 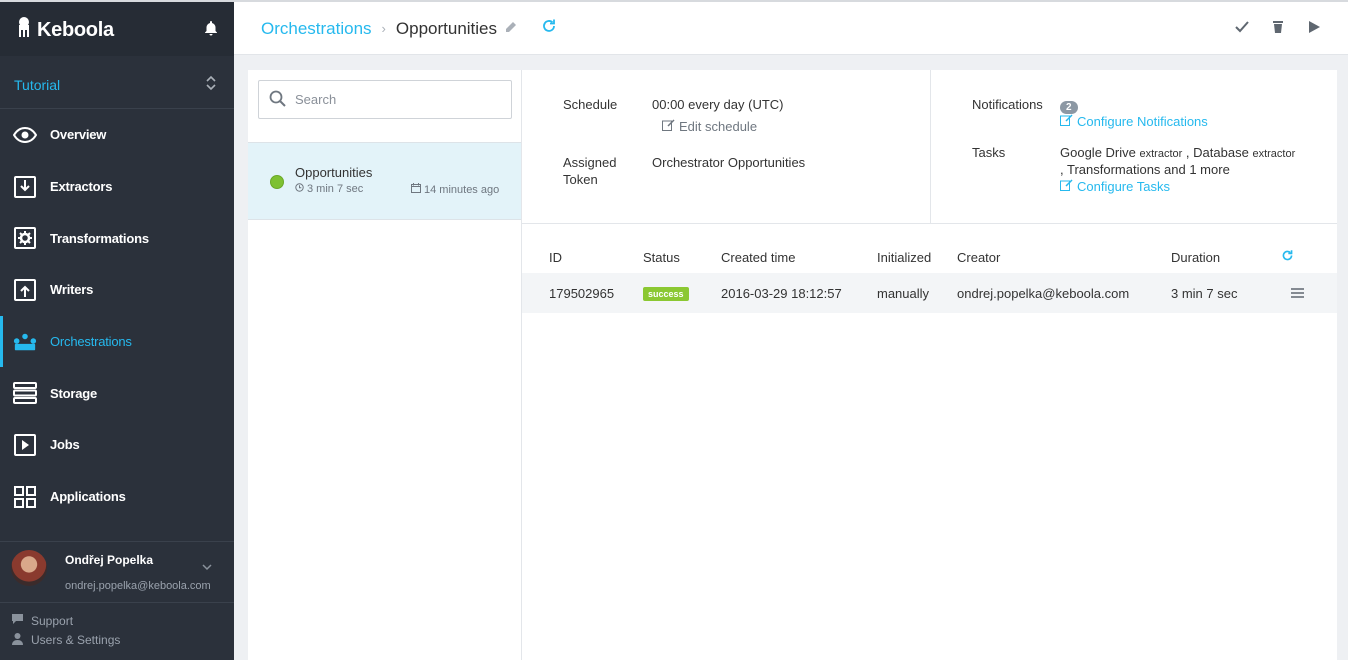 I want to click on status-badge: success, so click(x=666, y=294).